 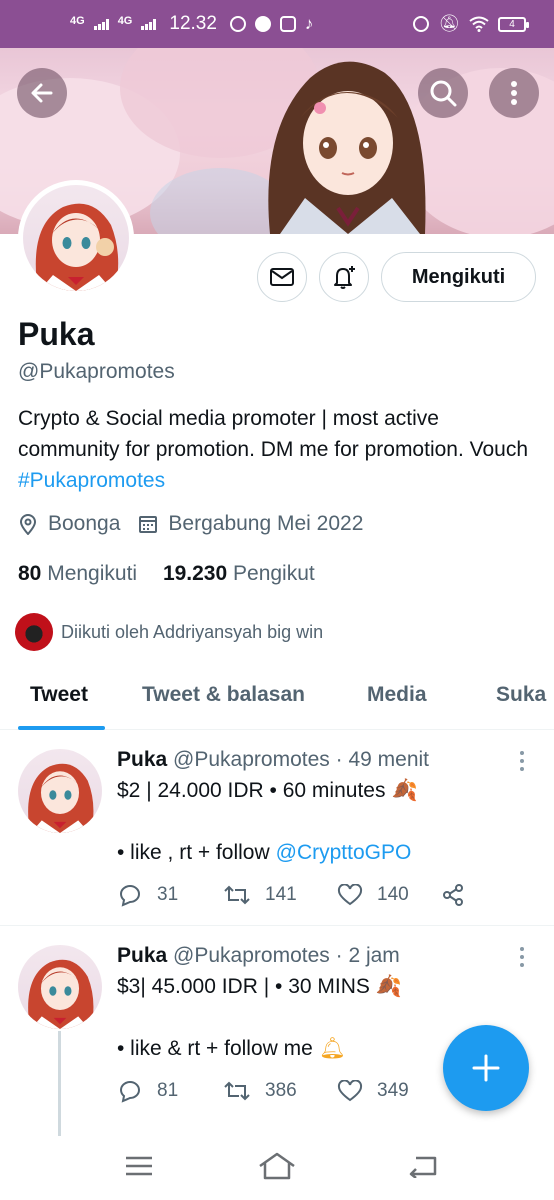 I want to click on follow-counts: 80 Mengikuti 19.230 Pengikut, so click(x=166, y=574).